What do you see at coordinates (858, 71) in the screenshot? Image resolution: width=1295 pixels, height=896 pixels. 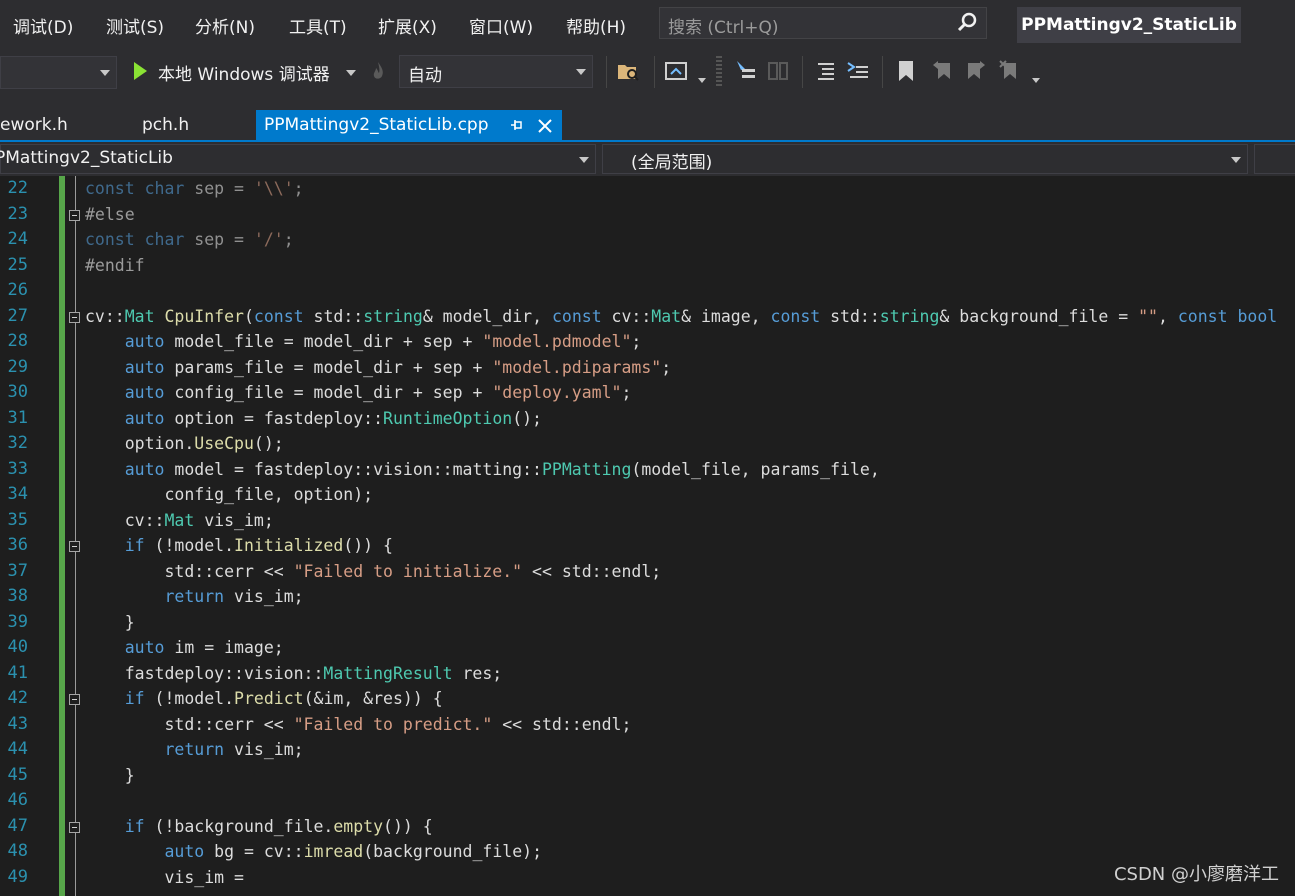 I see `comment-lines-icon` at bounding box center [858, 71].